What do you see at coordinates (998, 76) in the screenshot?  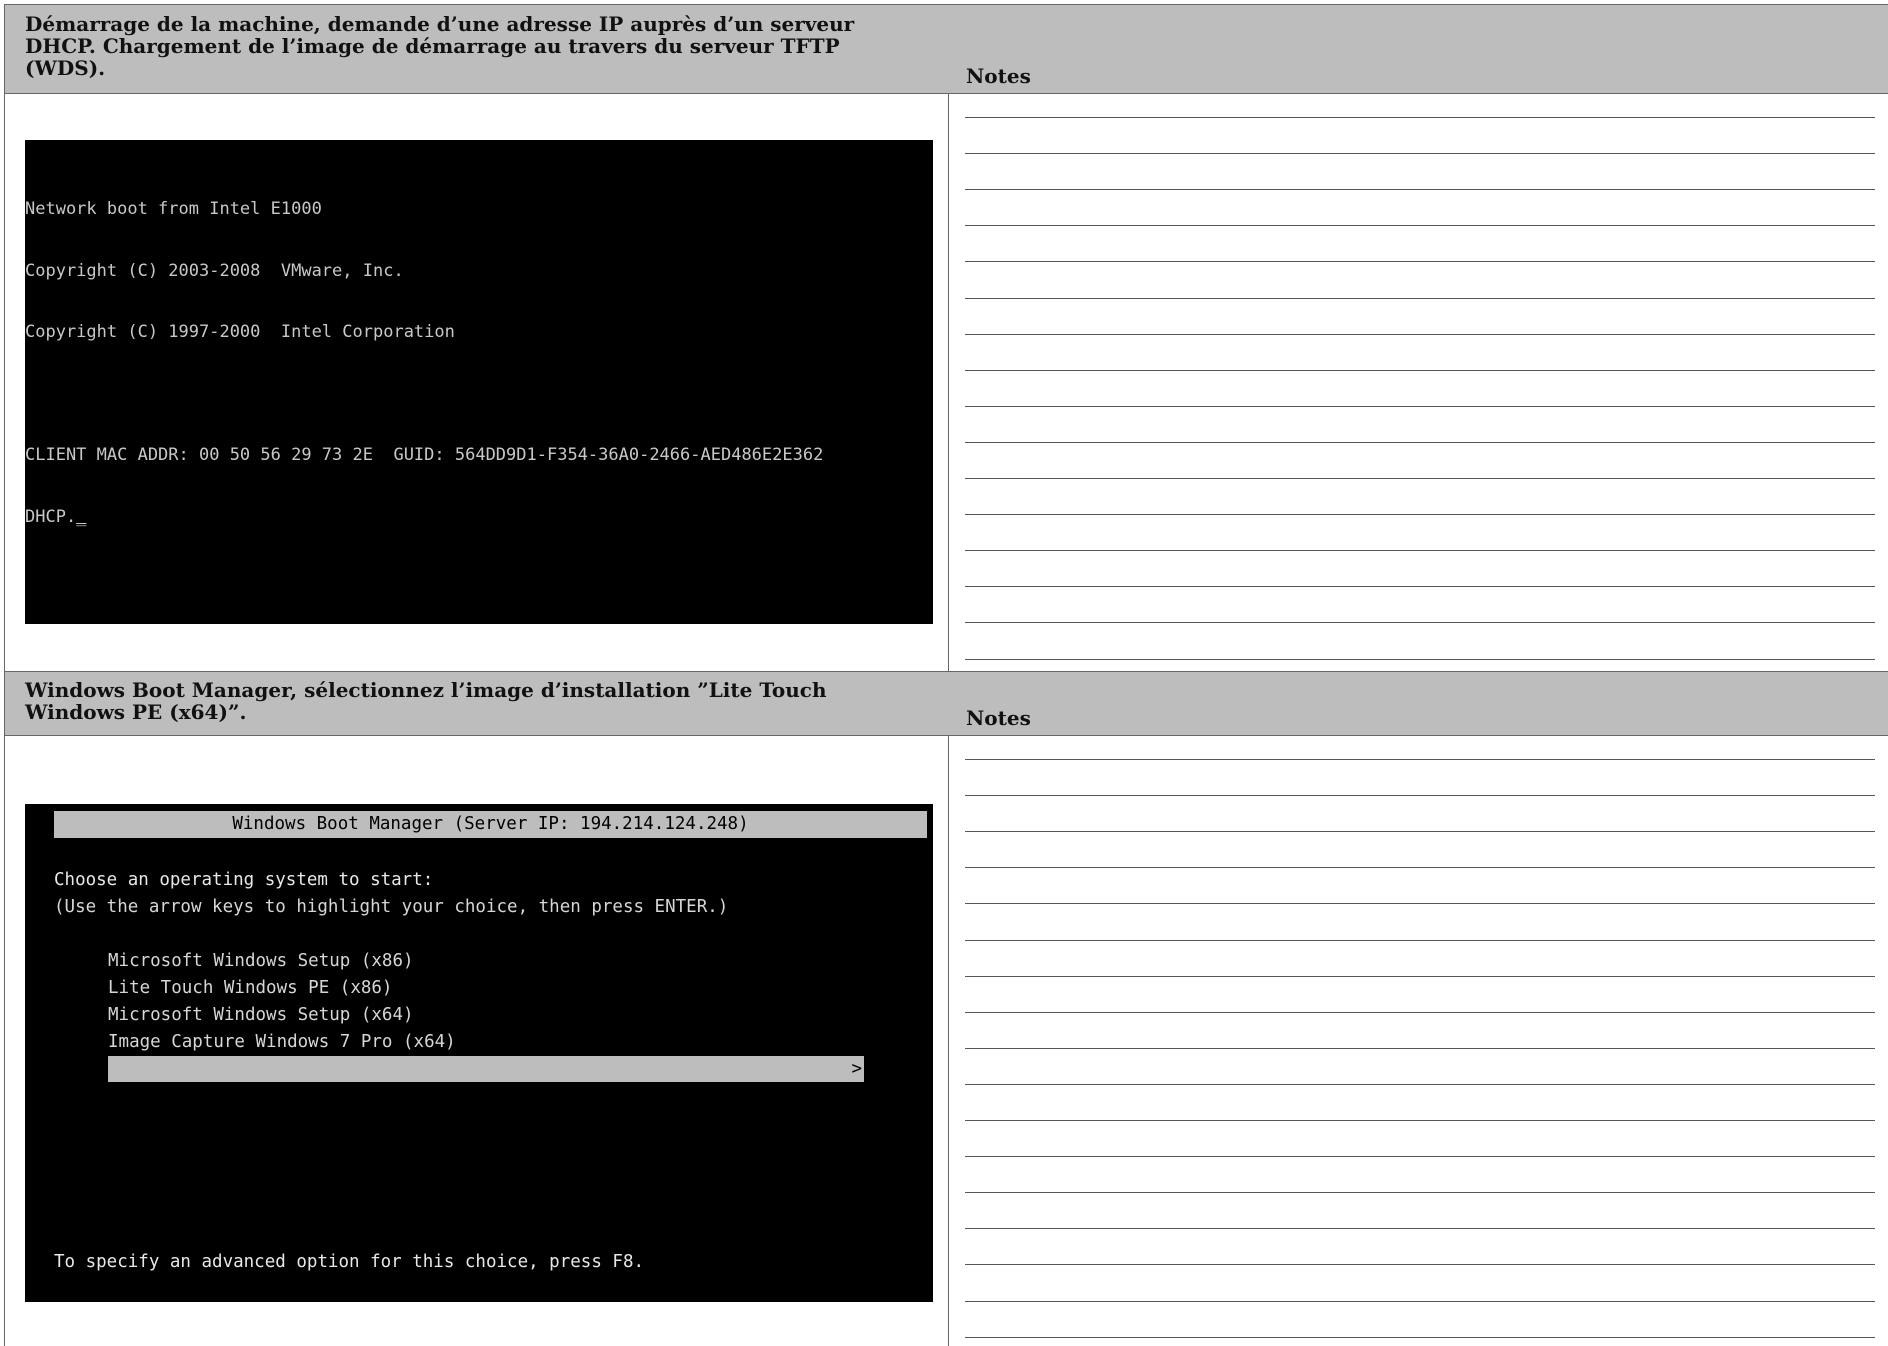 I see `section1-notes-label: Notes` at bounding box center [998, 76].